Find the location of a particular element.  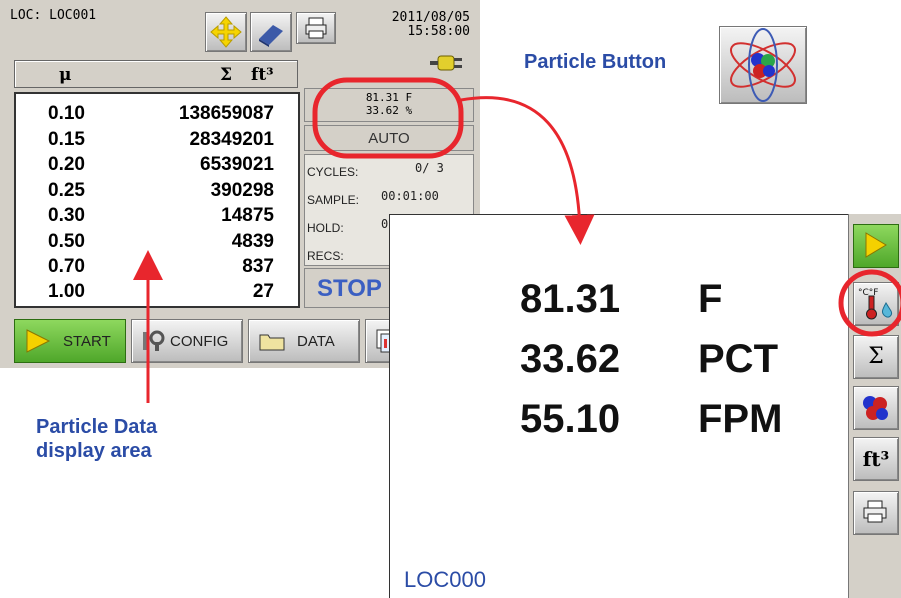

env-button-highlight is located at coordinates (869, 303).